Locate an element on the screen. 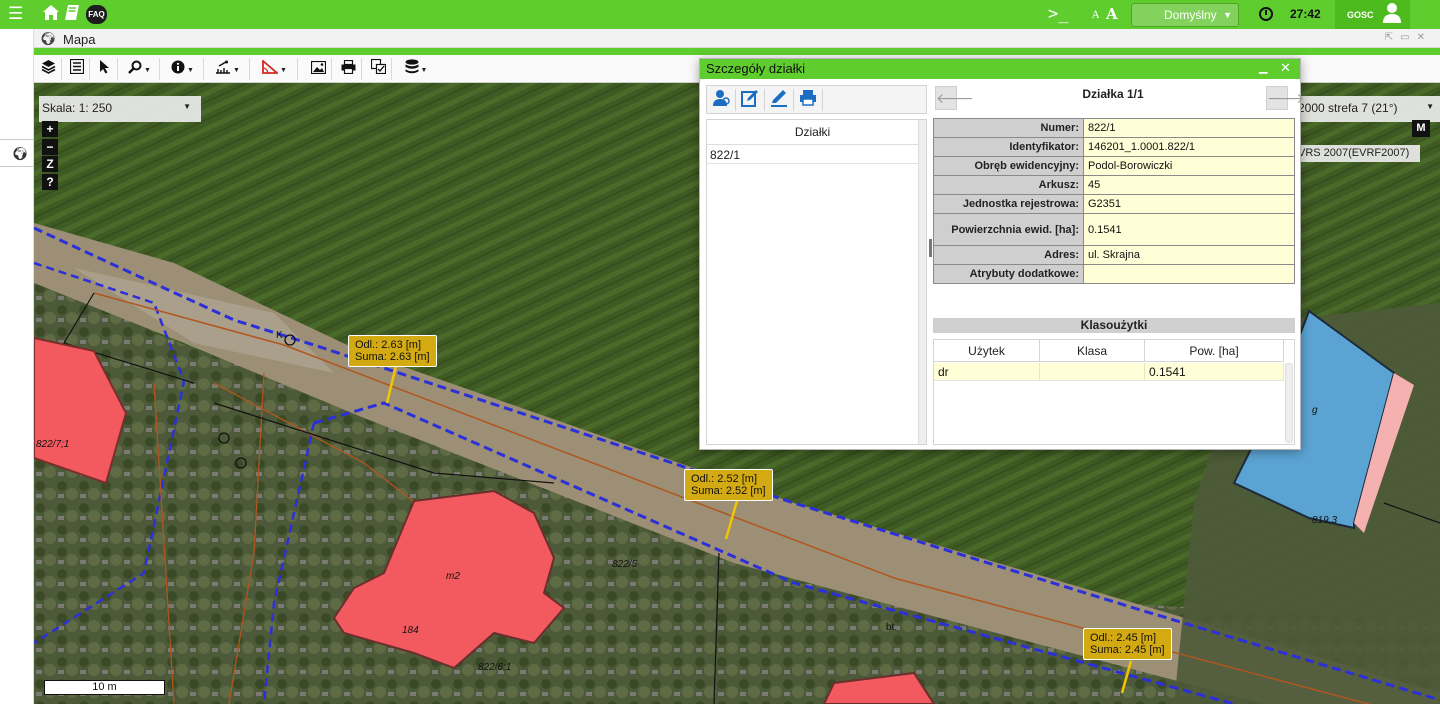  user-label: GOSC is located at coordinates (1360, 15).